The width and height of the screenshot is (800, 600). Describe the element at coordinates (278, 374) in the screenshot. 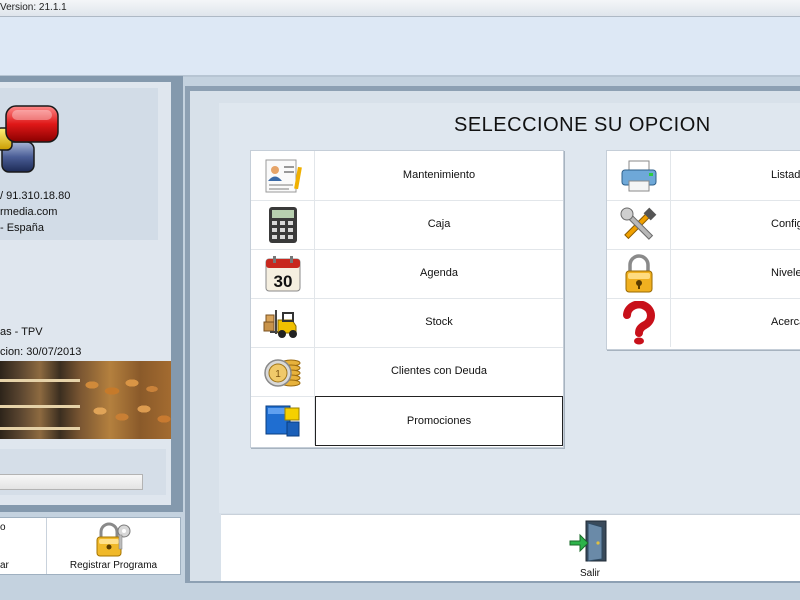

I see `svg-text: 1` at that location.